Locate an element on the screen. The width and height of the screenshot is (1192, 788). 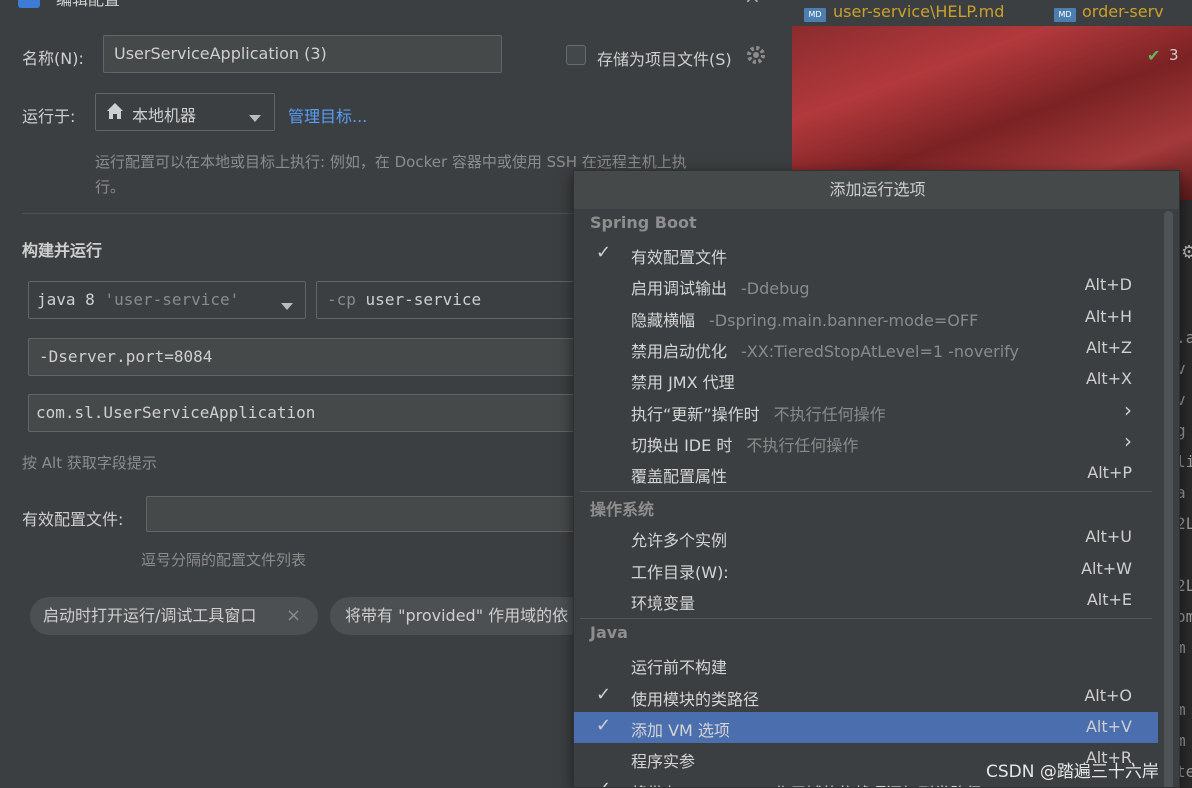
store-as-project-file-checkbox is located at coordinates (576, 55).